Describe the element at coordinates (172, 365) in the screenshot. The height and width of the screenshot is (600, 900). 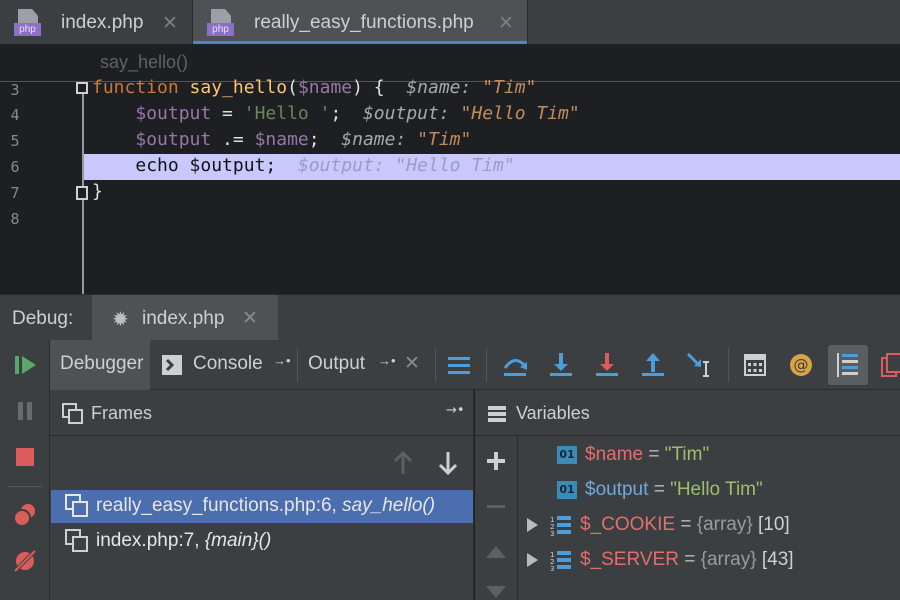
I see `console-icon` at that location.